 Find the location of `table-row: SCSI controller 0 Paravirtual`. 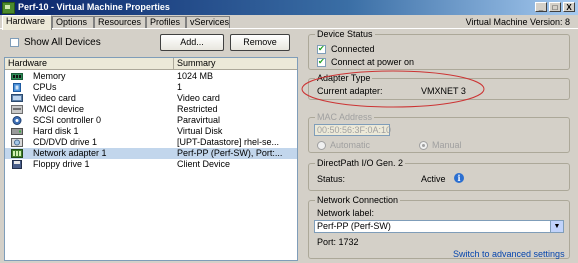

table-row: SCSI controller 0 Paravirtual is located at coordinates (151, 120).